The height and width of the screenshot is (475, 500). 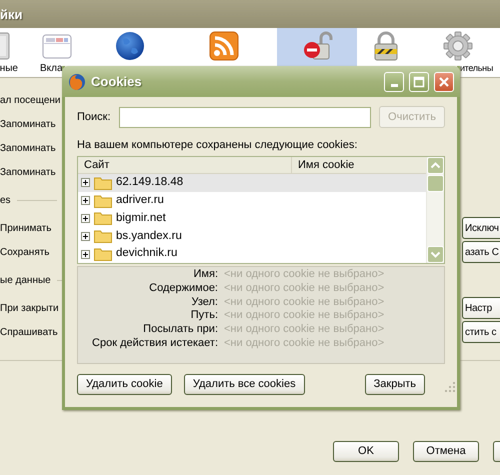 I want to click on group-heading: ые данные, so click(x=25, y=281).